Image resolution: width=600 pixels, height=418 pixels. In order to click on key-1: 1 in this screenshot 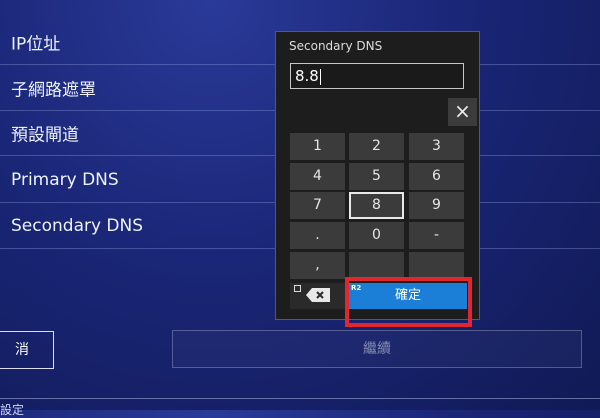, I will do `click(317, 146)`.